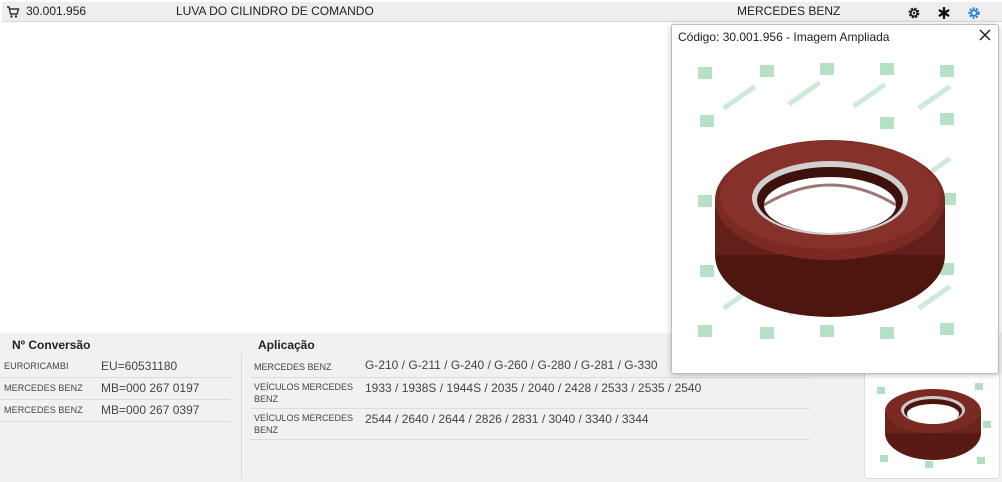 This screenshot has width=1002, height=482. What do you see at coordinates (789, 11) in the screenshot?
I see `product-brand: MERCEDES BENZ` at bounding box center [789, 11].